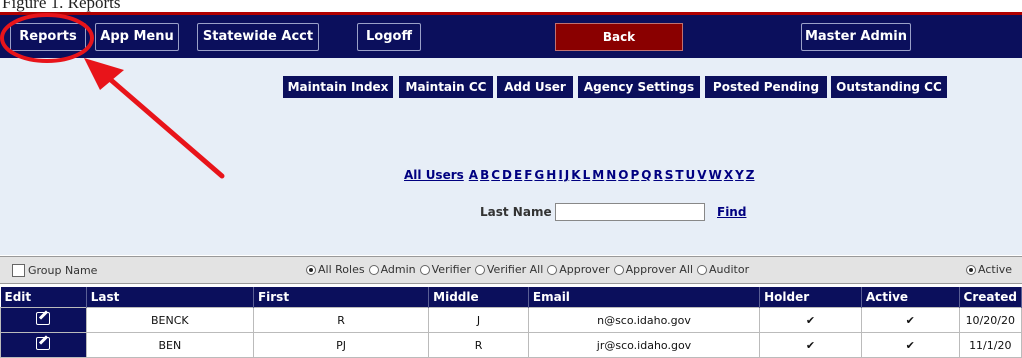 This screenshot has width=1022, height=358. What do you see at coordinates (169, 320) in the screenshot?
I see `cell-last: BENCK` at bounding box center [169, 320].